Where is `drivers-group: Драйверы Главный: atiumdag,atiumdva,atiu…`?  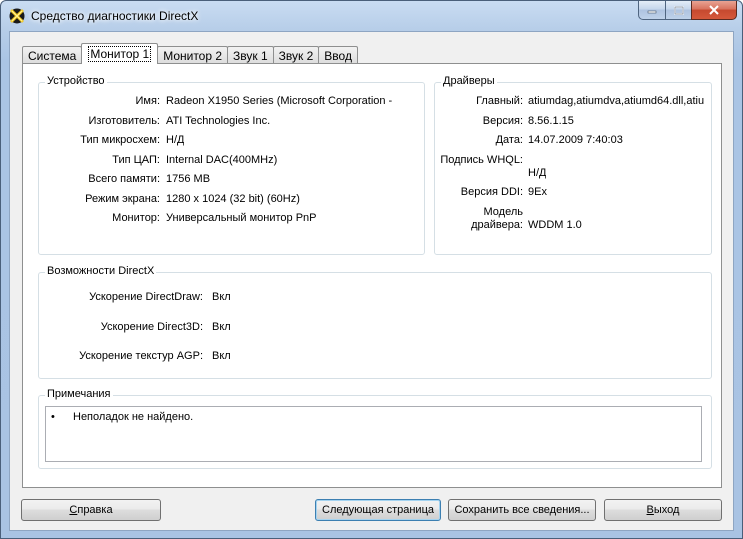 drivers-group: Драйверы Главный: atiumdag,atiumdva,atiu… is located at coordinates (573, 165).